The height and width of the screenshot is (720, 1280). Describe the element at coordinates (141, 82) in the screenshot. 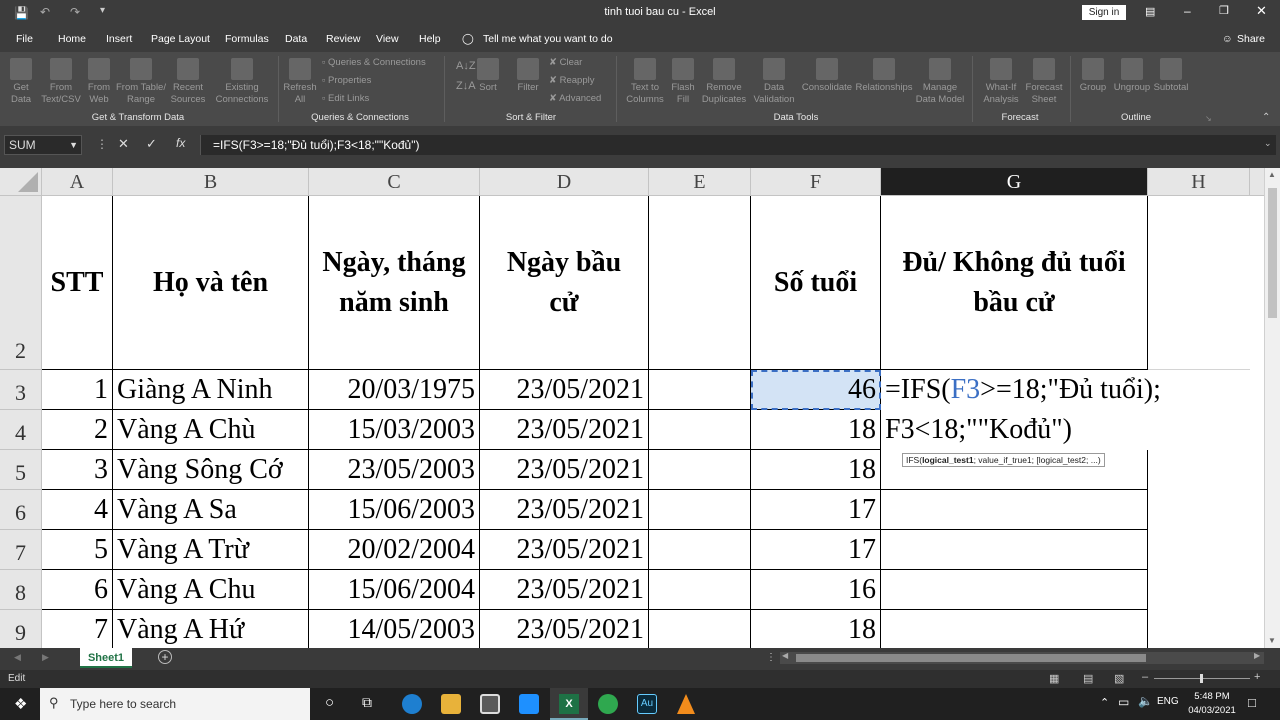

I see `from-table-button: From Table/ Range` at that location.